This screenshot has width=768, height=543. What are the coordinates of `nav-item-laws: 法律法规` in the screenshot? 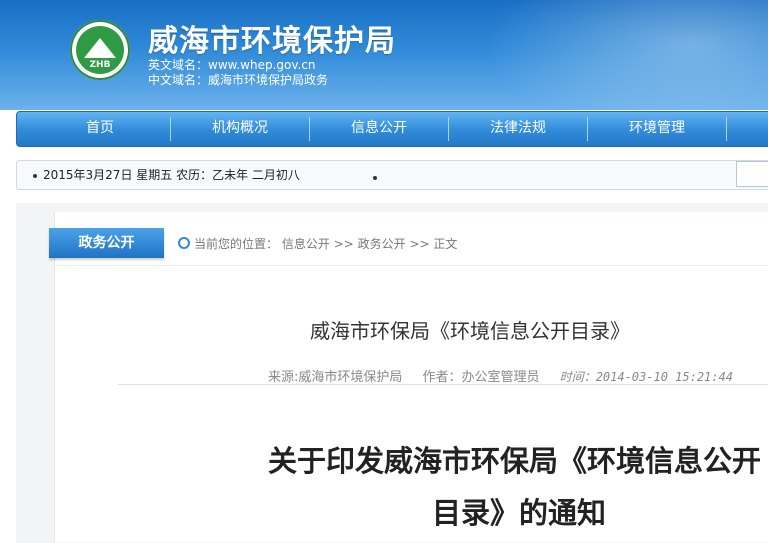 It's located at (518, 129).